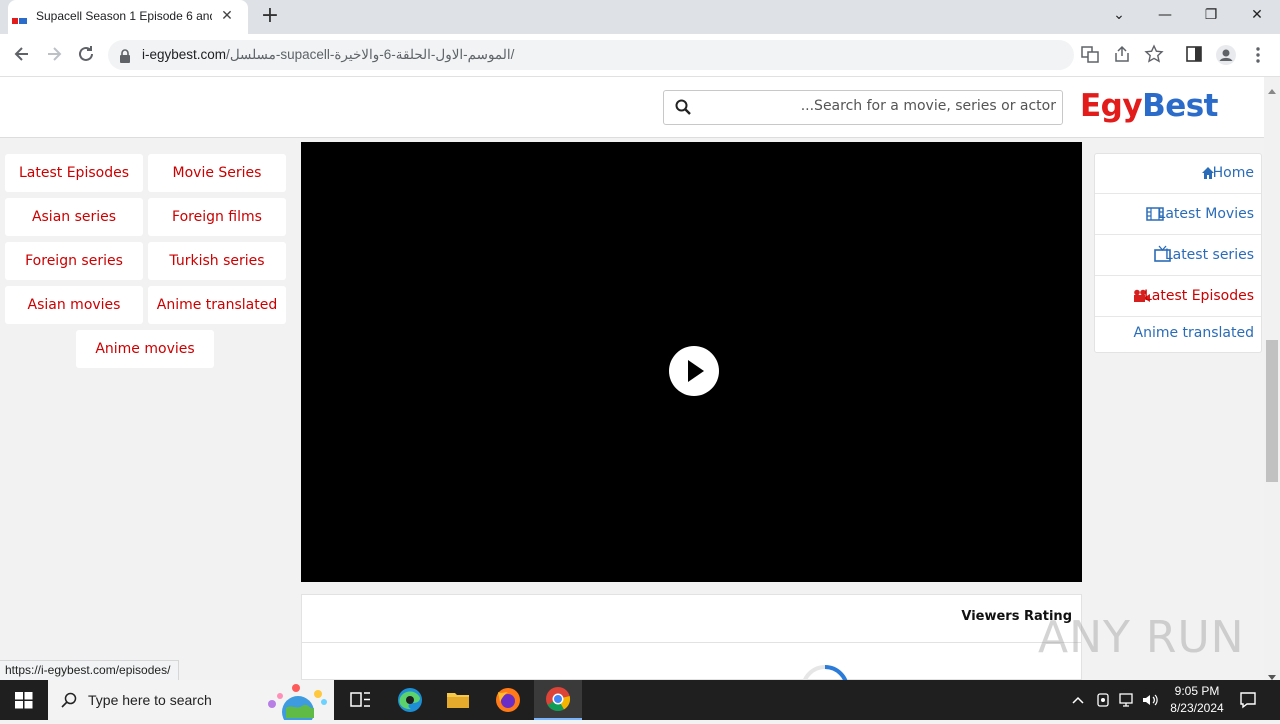  Describe the element at coordinates (90, 671) in the screenshot. I see `status-bar-url: https://i-egybest.com/episodes/` at that location.